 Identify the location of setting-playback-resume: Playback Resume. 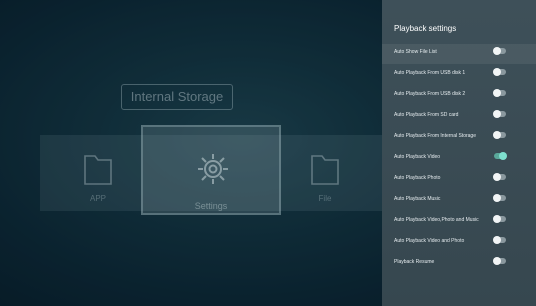
(459, 264).